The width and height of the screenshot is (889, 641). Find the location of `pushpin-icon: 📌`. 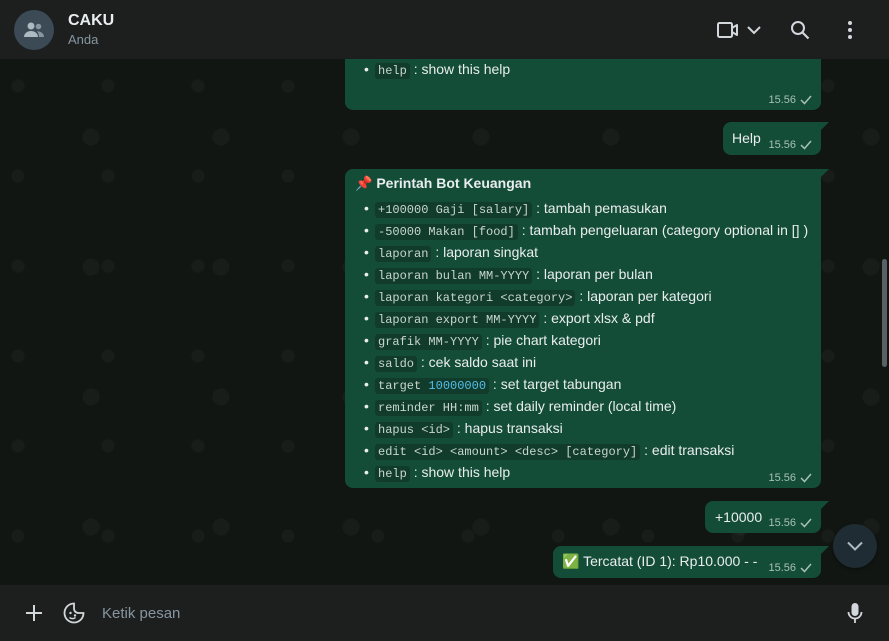

pushpin-icon: 📌 is located at coordinates (364, 183).